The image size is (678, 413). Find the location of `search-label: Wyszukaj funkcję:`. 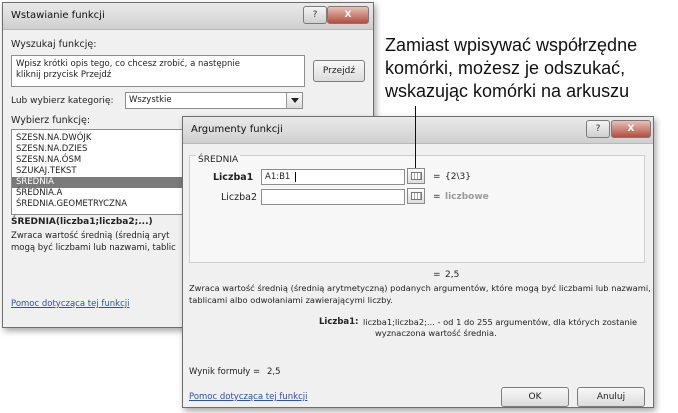

search-label: Wyszukaj funkcję: is located at coordinates (54, 44).